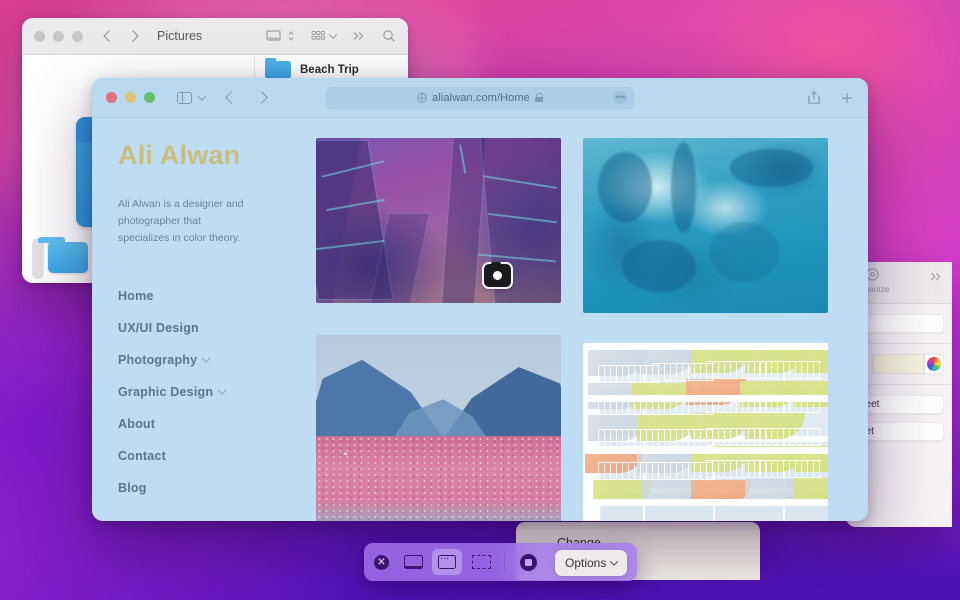 This screenshot has height=600, width=960. Describe the element at coordinates (179, 155) in the screenshot. I see `site-title: Ali Alwan` at that location.